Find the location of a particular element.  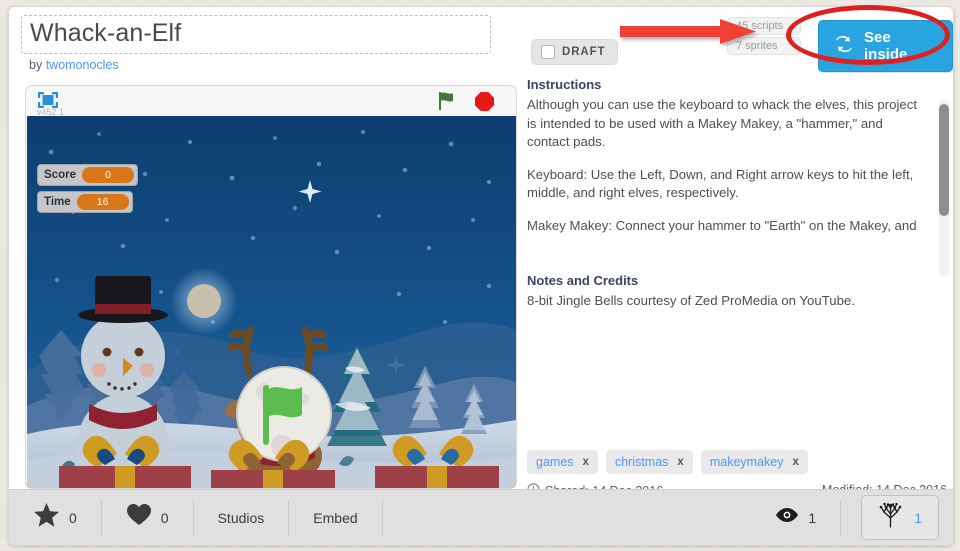

notes-heading: Notes and Credits is located at coordinates (583, 280).